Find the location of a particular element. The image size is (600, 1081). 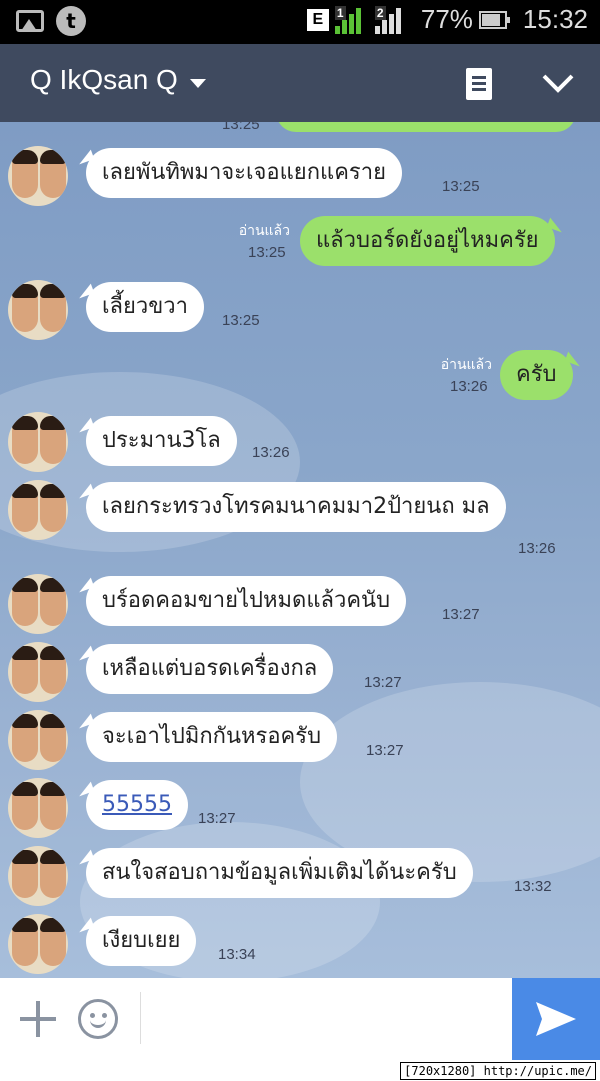

gallery-icon is located at coordinates (30, 21).